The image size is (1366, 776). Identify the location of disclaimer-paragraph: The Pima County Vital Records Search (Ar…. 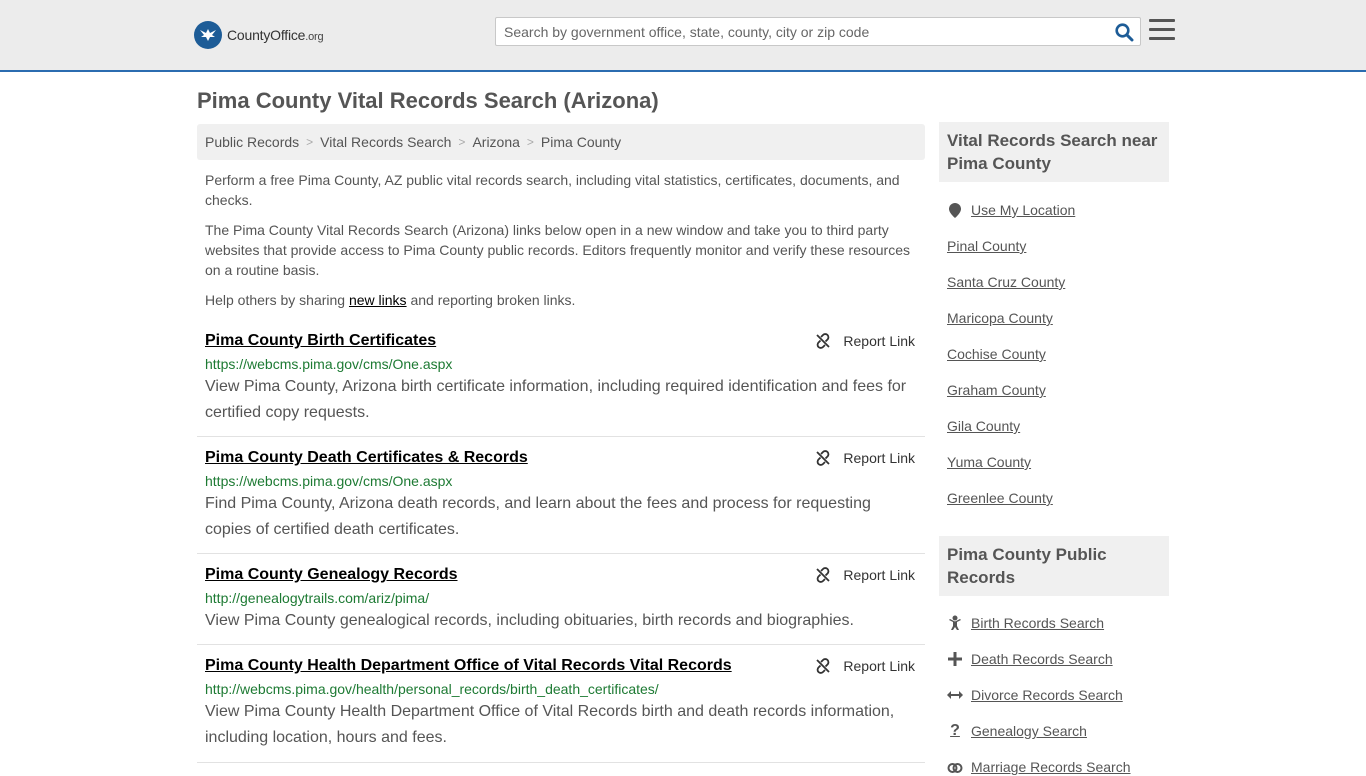
(557, 250).